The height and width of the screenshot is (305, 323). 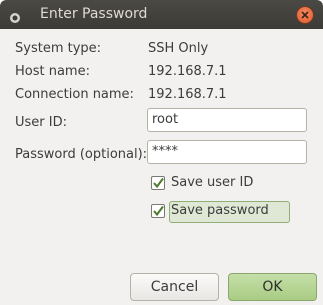 I want to click on close-button, so click(x=305, y=15).